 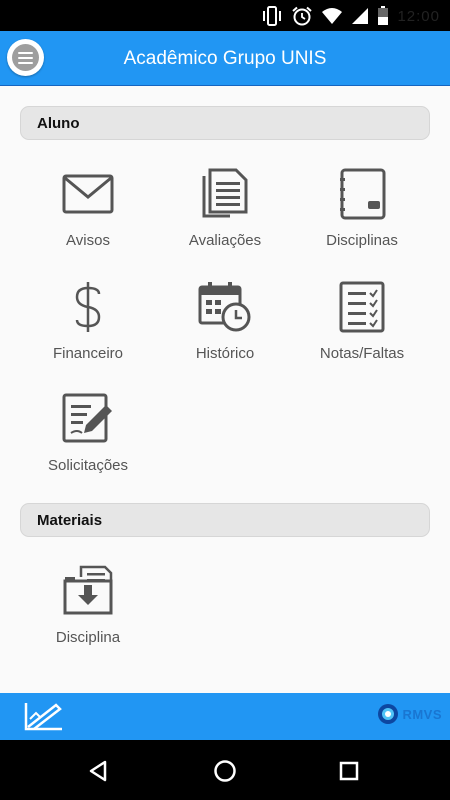 What do you see at coordinates (383, 15) in the screenshot?
I see `battery-icon` at bounding box center [383, 15].